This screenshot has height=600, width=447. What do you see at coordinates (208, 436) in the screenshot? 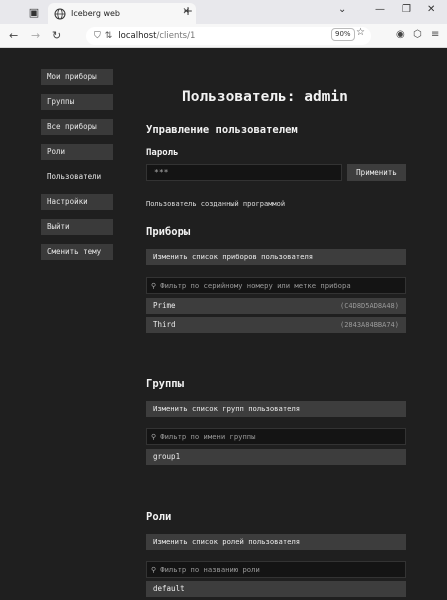
I see `groups-filter-placeholder: Фильтр по имени группы` at bounding box center [208, 436].